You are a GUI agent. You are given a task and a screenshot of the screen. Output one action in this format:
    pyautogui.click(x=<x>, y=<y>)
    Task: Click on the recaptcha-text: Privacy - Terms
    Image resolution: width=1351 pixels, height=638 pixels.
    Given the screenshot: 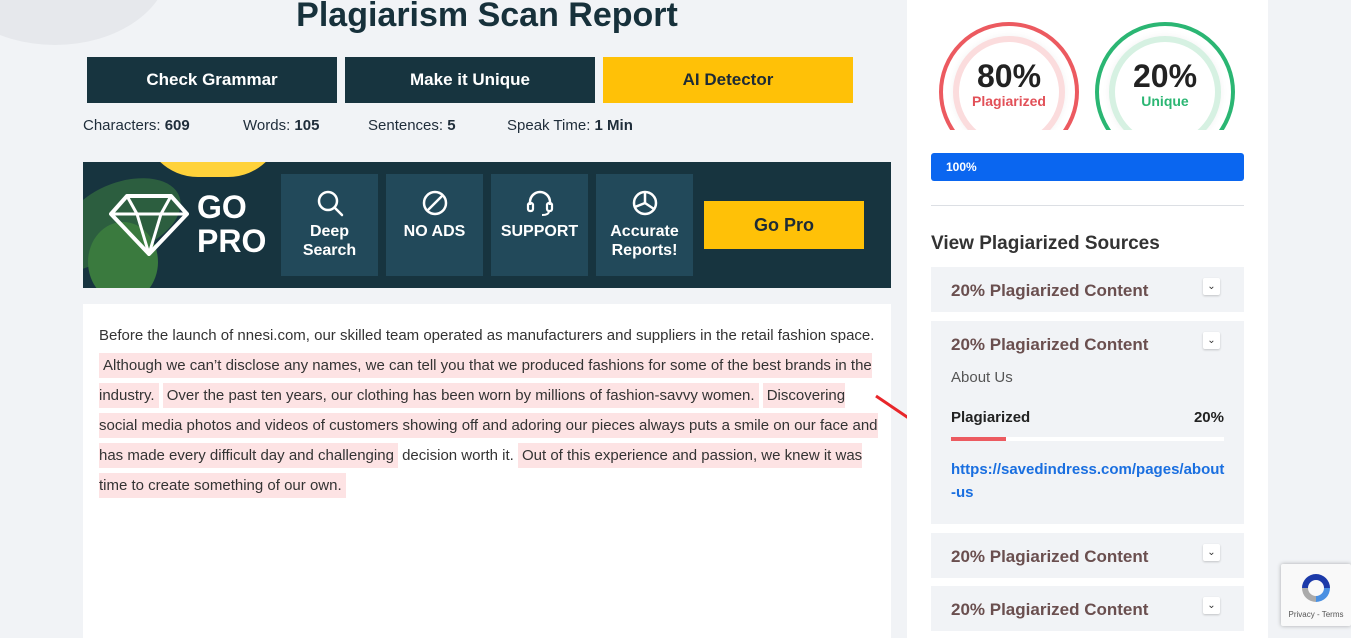 What is the action you would take?
    pyautogui.click(x=1316, y=614)
    